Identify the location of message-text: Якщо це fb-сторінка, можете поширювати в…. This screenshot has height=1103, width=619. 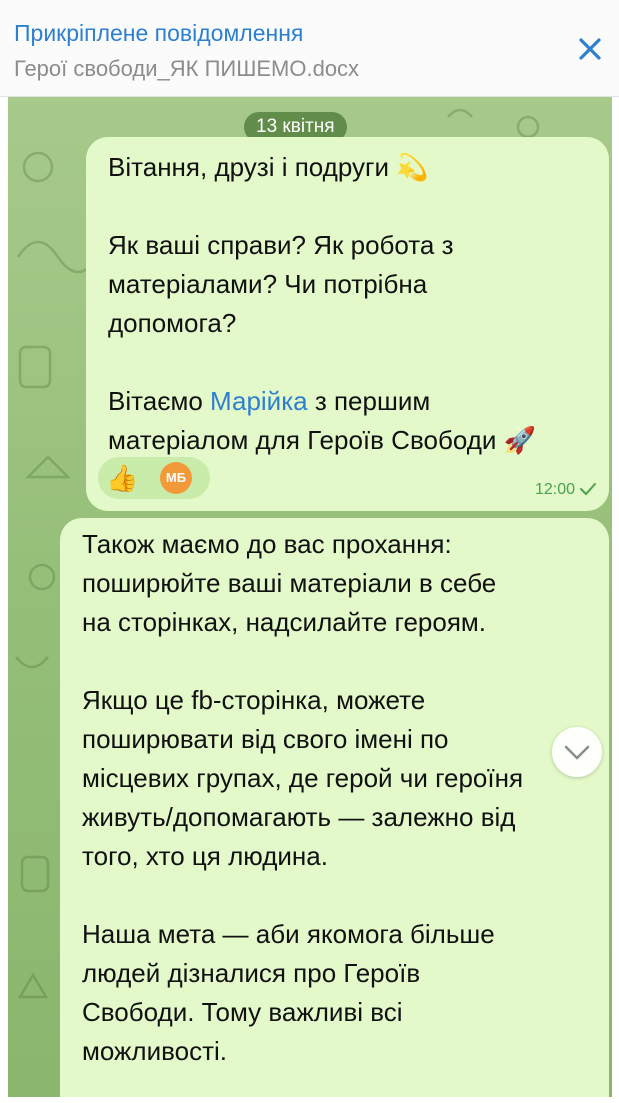
(303, 778).